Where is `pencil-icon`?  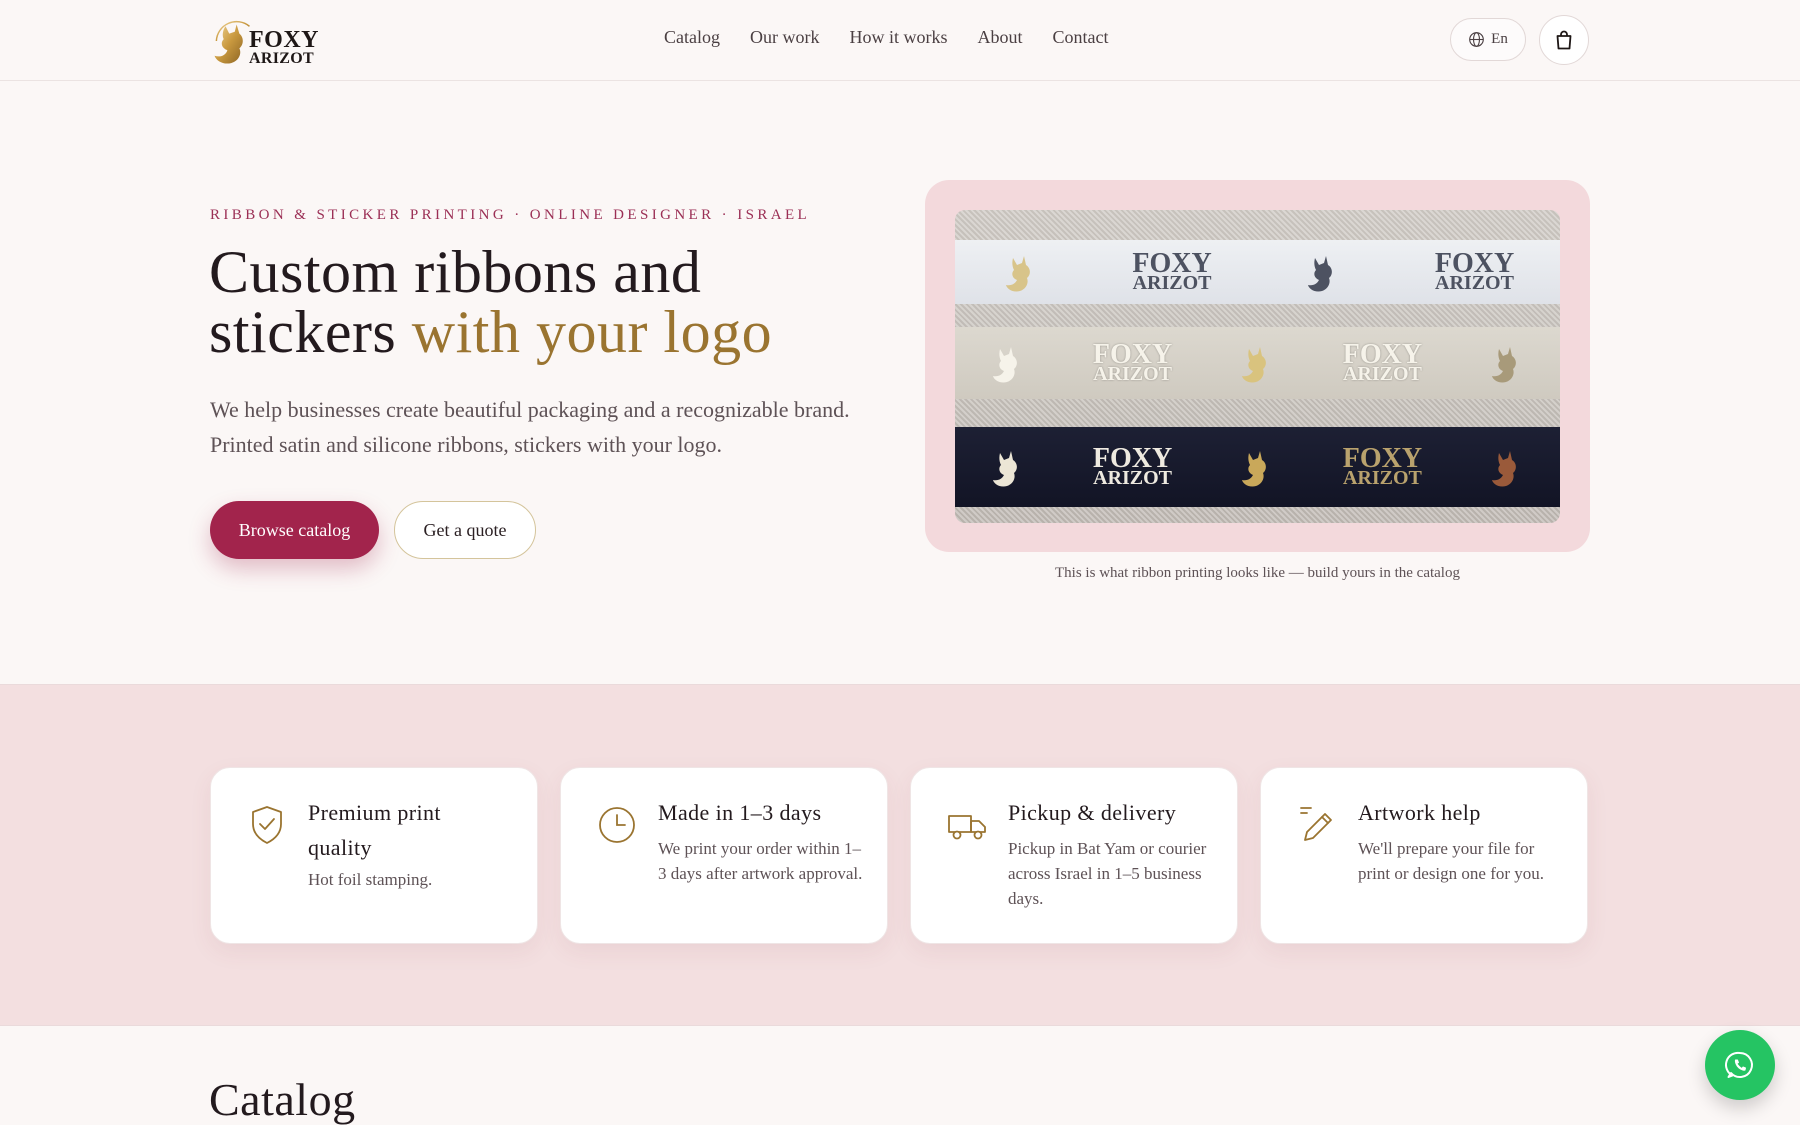 pencil-icon is located at coordinates (1316, 824).